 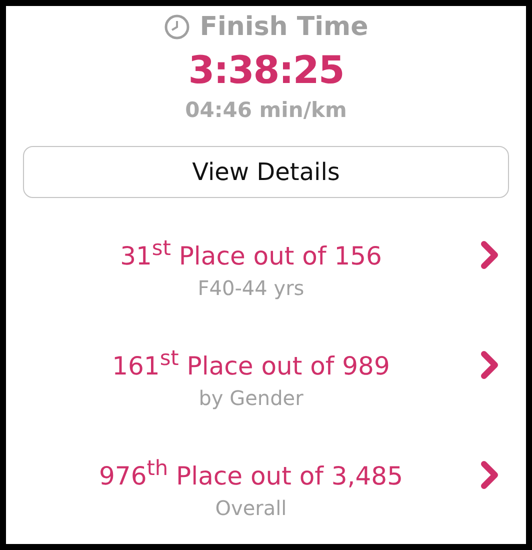 What do you see at coordinates (251, 398) in the screenshot?
I see `category-text: by Gender` at bounding box center [251, 398].